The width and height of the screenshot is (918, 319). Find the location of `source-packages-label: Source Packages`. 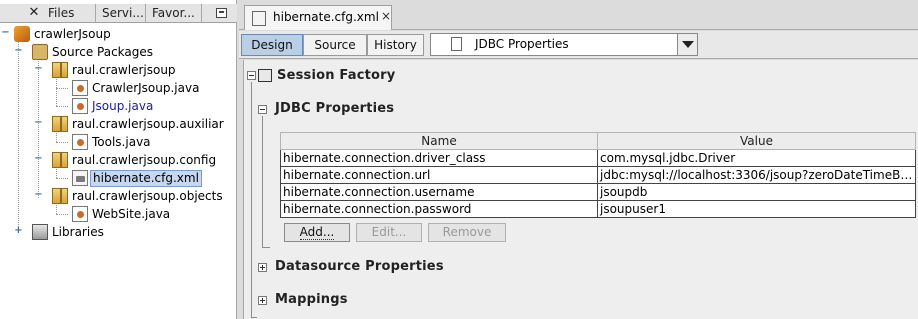

source-packages-label: Source Packages is located at coordinates (103, 52).